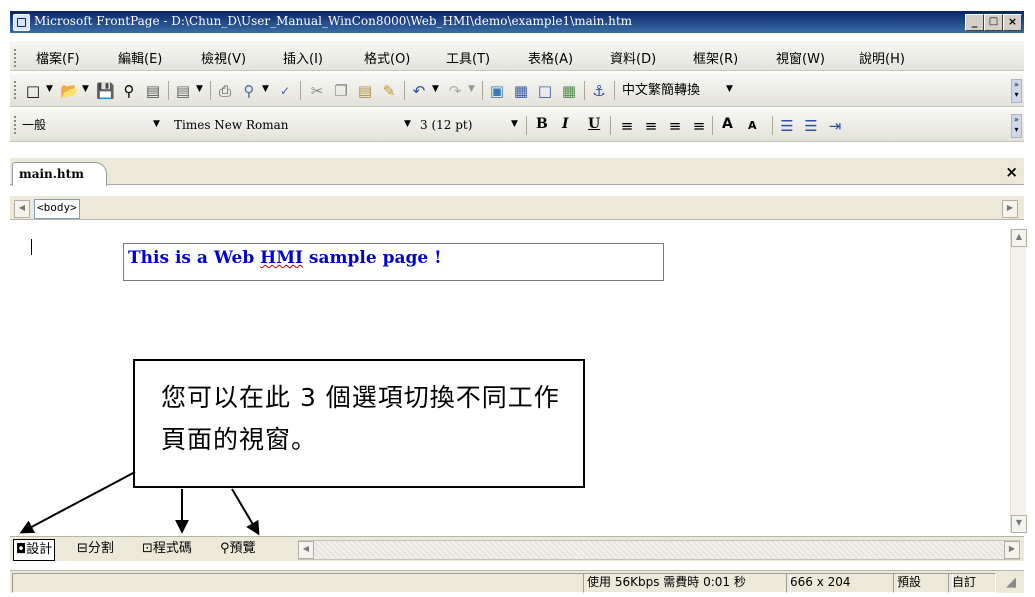 The height and width of the screenshot is (597, 1035). What do you see at coordinates (183, 91) in the screenshot?
I see `toggle-pane-icon: ▤` at bounding box center [183, 91].